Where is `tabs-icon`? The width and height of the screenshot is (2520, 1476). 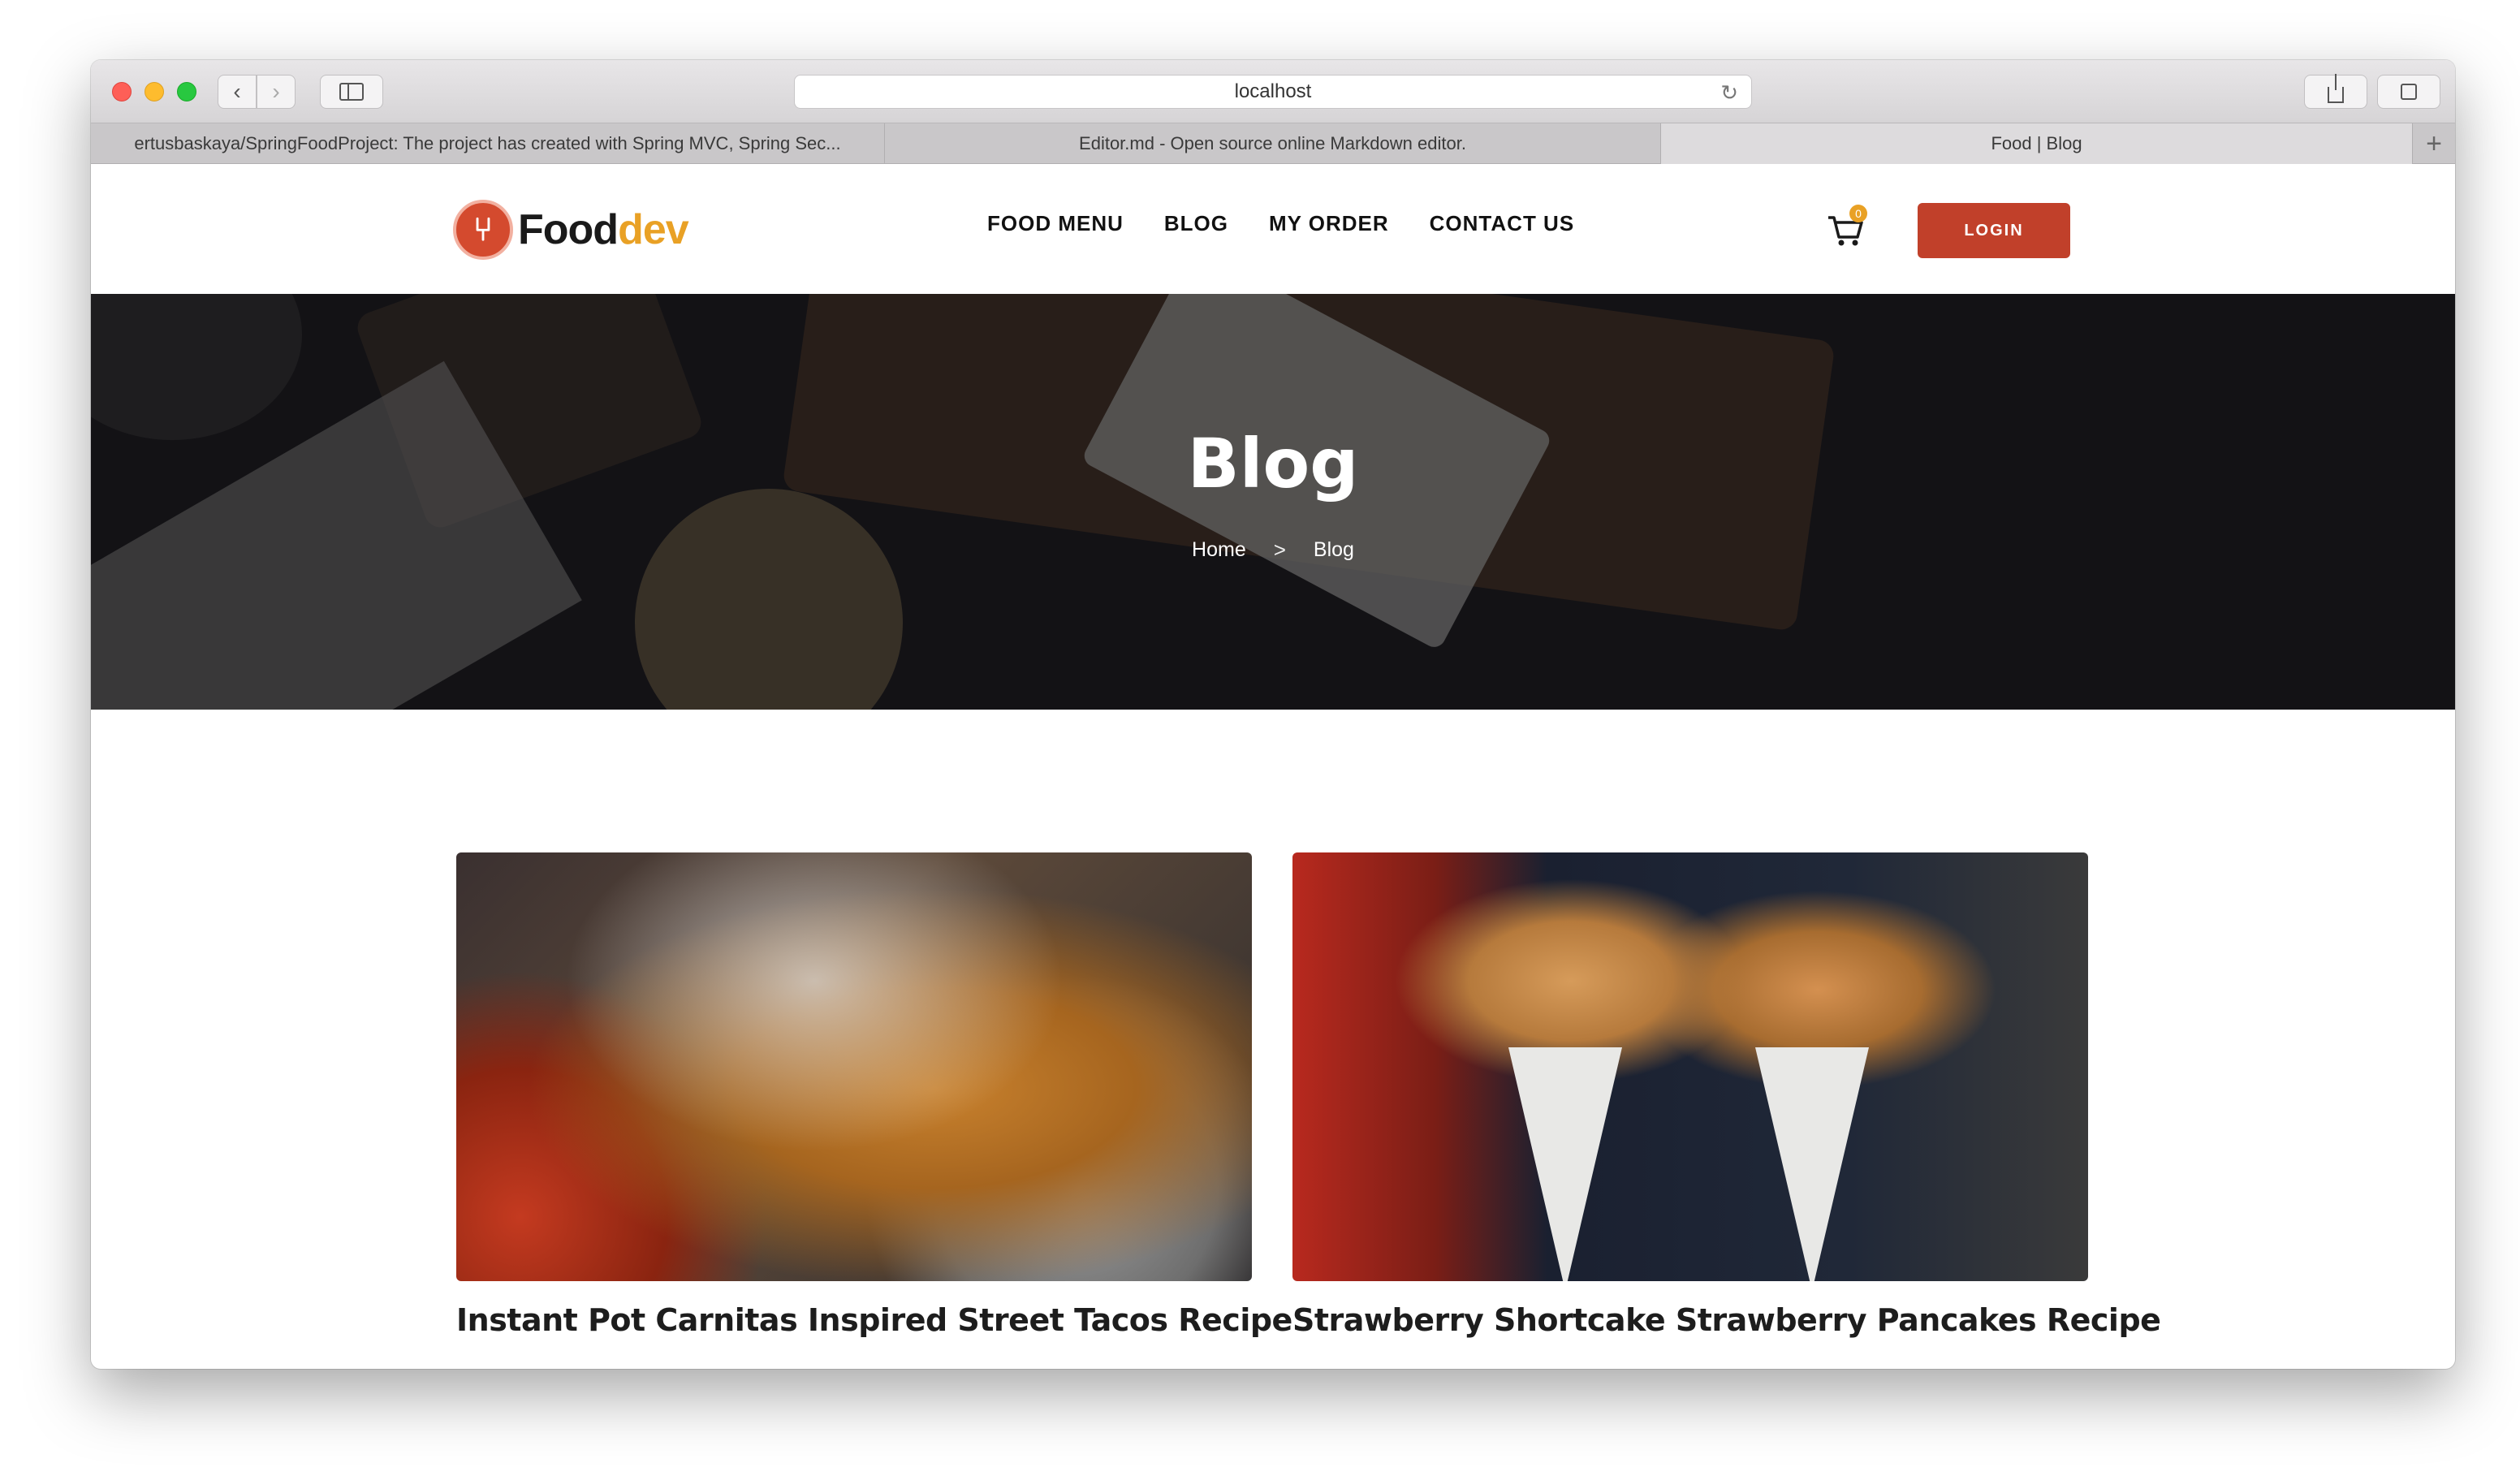
tabs-icon is located at coordinates (2409, 92).